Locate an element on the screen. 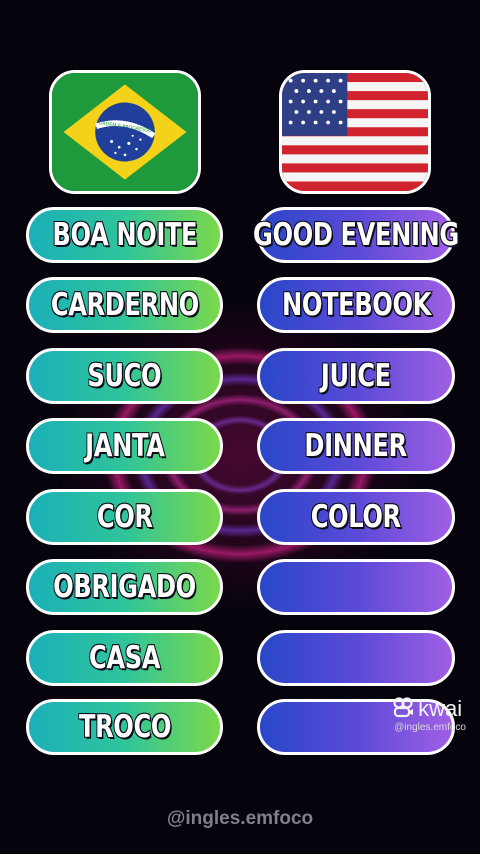  pt-word-pill: COR is located at coordinates (124, 517).